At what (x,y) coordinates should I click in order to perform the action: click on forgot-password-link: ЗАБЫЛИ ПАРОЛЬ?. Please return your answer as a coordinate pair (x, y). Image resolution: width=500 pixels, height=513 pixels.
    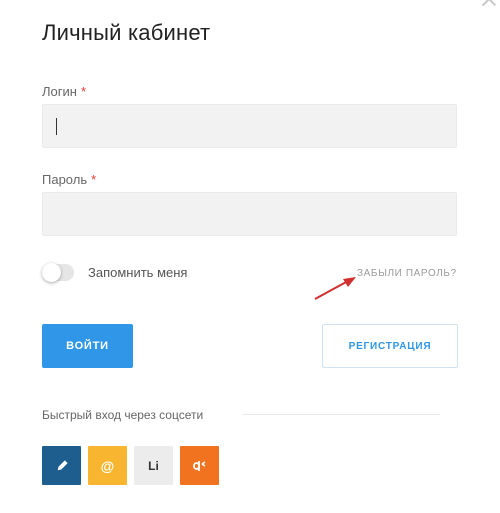
    Looking at the image, I should click on (407, 273).